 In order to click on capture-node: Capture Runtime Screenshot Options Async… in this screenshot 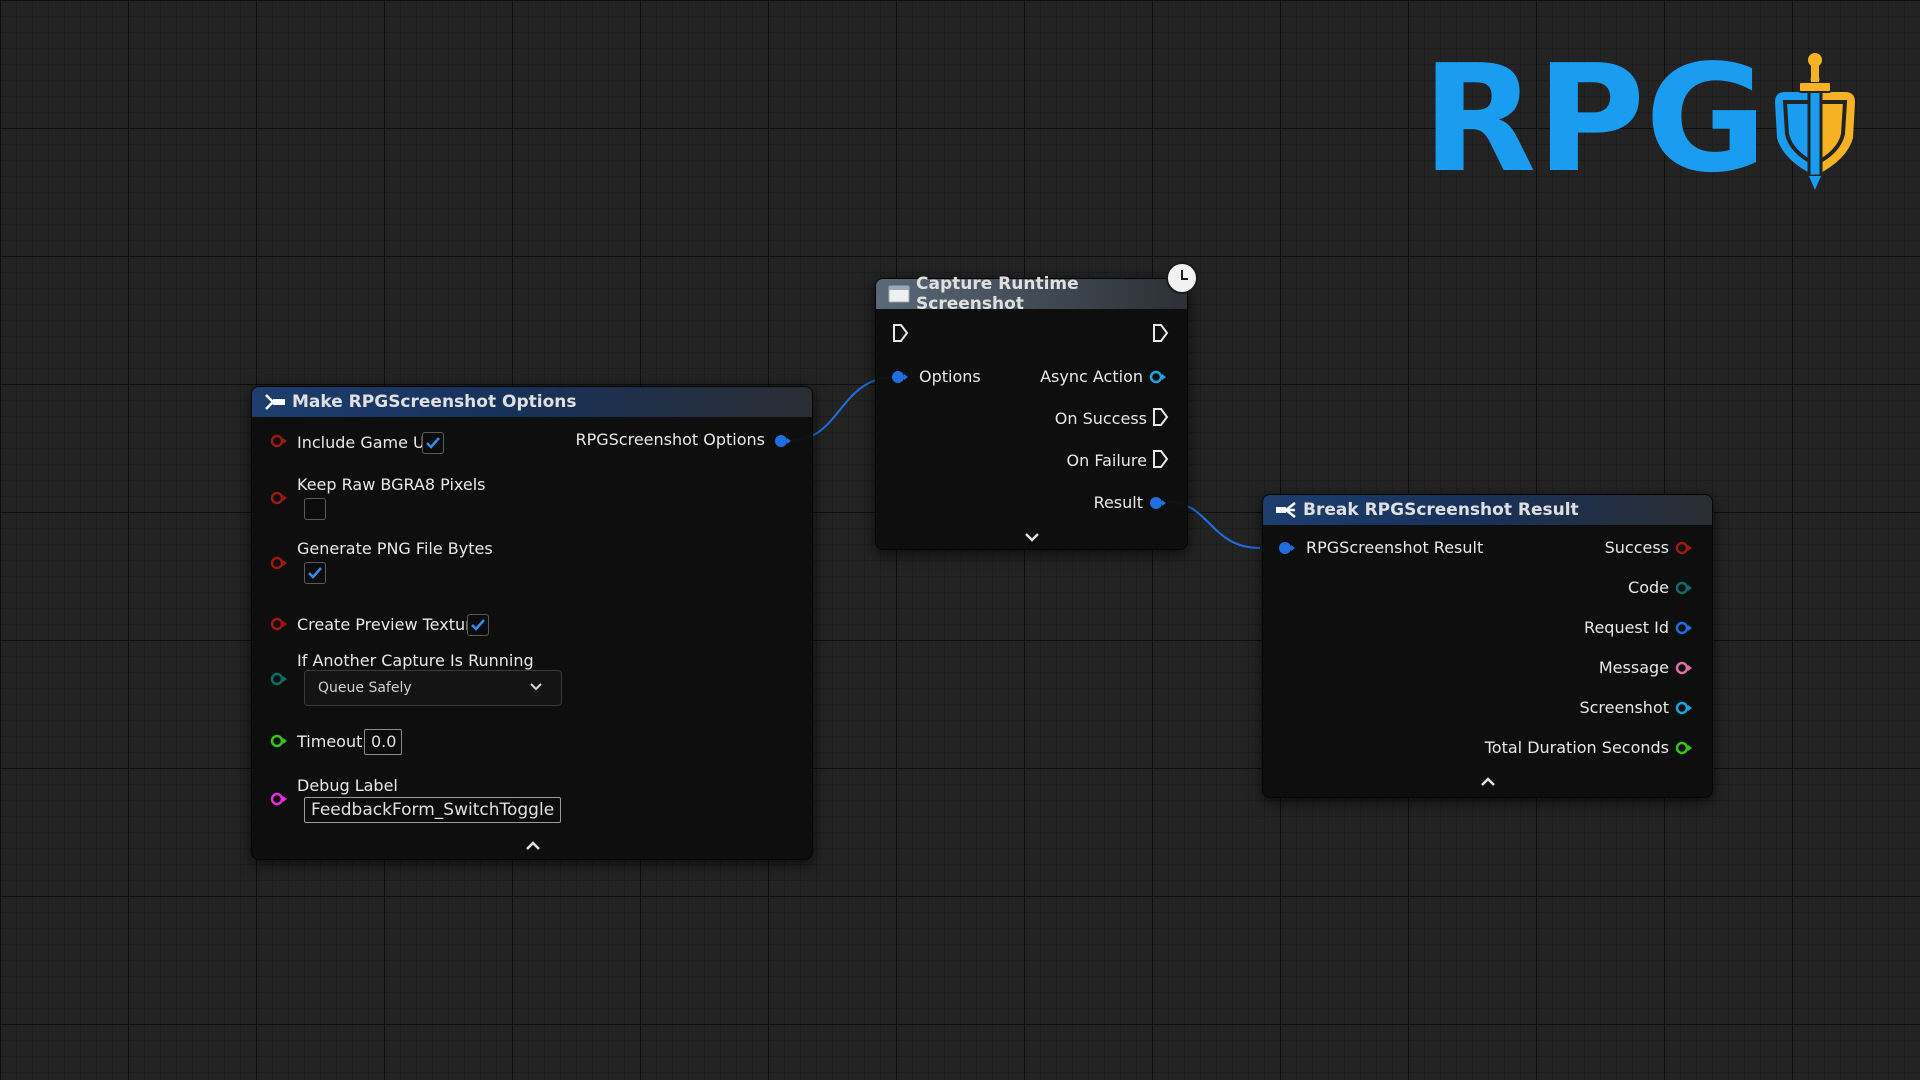, I will do `click(1031, 412)`.